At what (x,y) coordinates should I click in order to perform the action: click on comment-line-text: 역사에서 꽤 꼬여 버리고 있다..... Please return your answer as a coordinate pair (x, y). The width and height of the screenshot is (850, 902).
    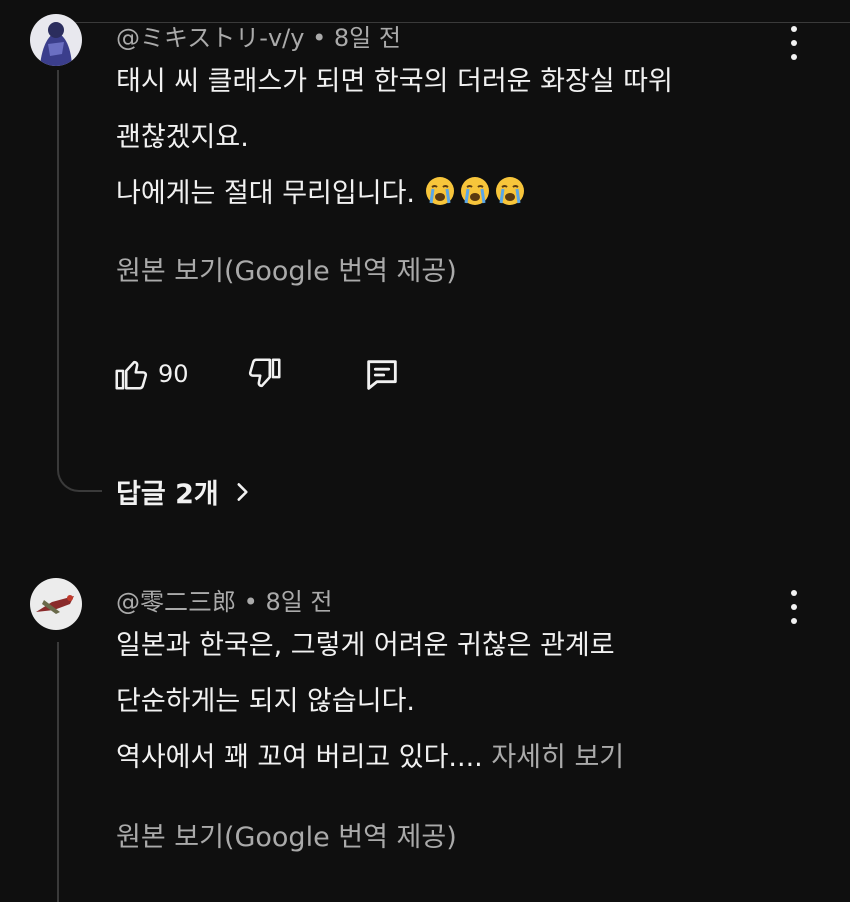
    Looking at the image, I should click on (299, 757).